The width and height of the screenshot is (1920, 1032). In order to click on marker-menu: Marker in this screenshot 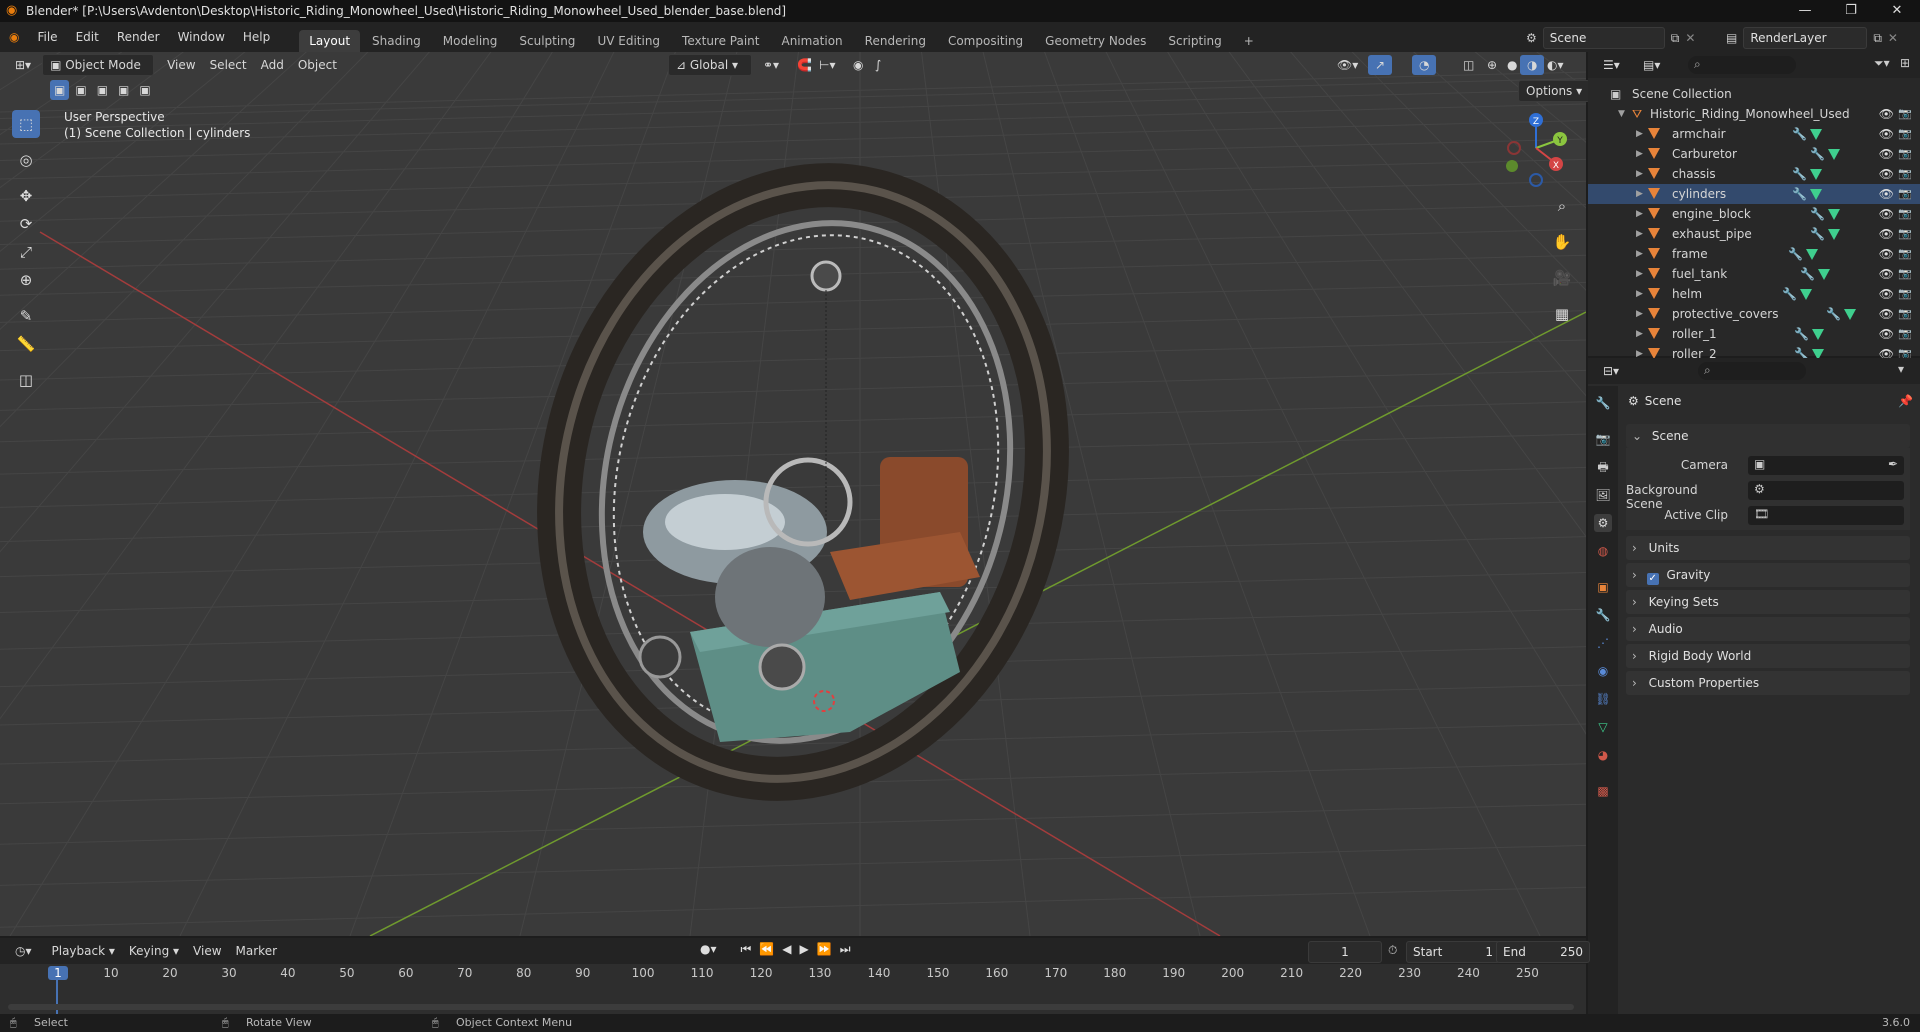, I will do `click(256, 951)`.